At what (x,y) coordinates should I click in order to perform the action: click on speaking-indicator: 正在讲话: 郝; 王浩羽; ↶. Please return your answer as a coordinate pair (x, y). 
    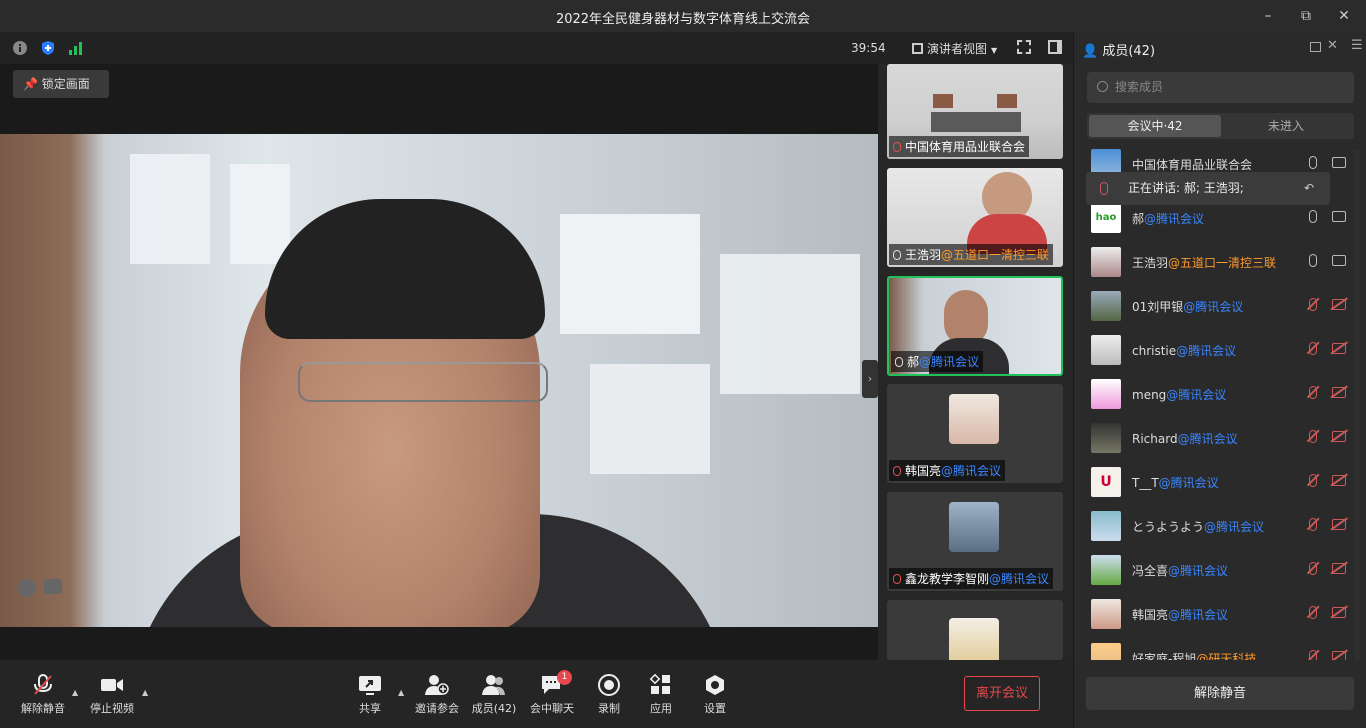
    Looking at the image, I should click on (1208, 188).